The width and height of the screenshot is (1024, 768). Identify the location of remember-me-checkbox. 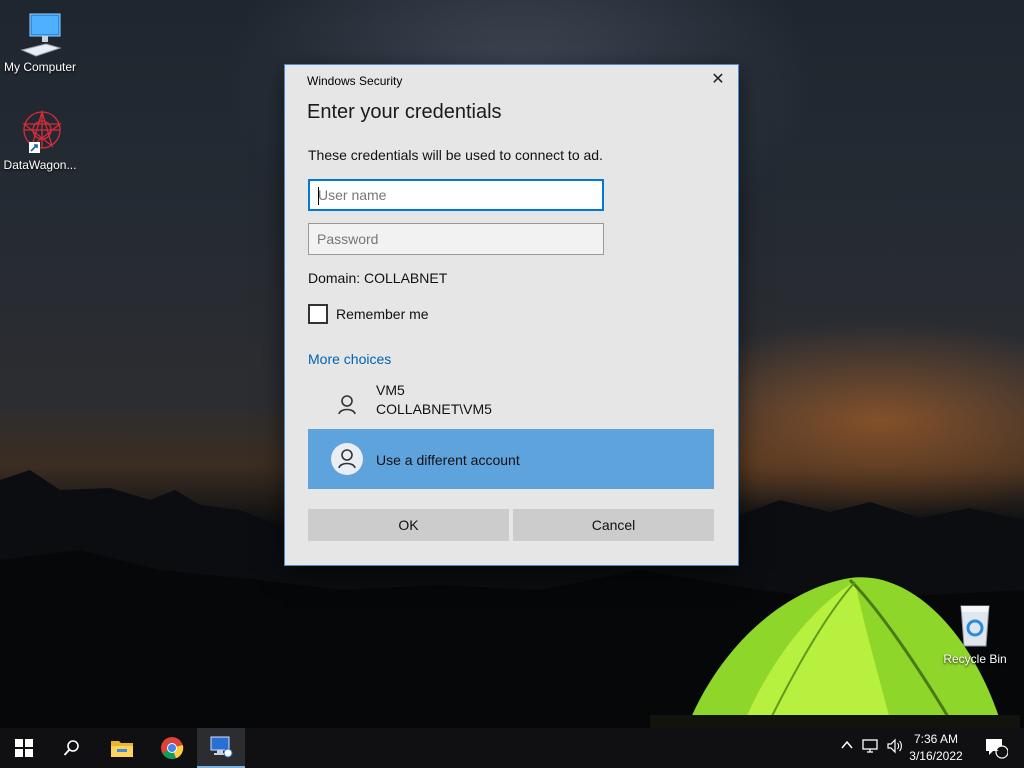
(318, 314).